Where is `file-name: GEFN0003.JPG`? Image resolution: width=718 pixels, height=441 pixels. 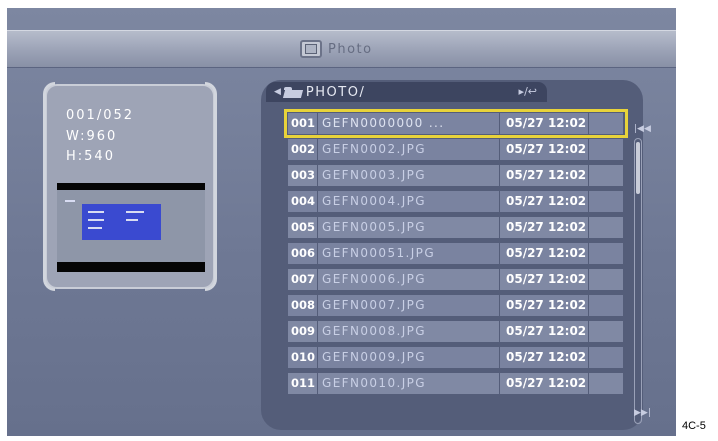 file-name: GEFN0003.JPG is located at coordinates (408, 175).